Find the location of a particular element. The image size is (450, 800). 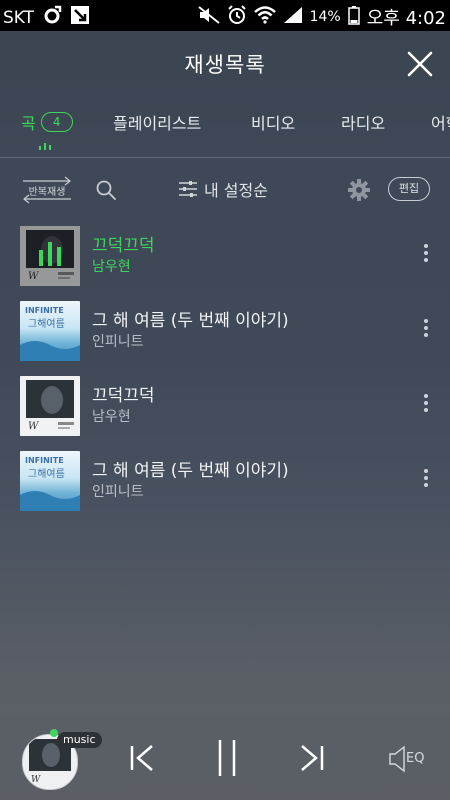

tab-divider is located at coordinates (225, 157).